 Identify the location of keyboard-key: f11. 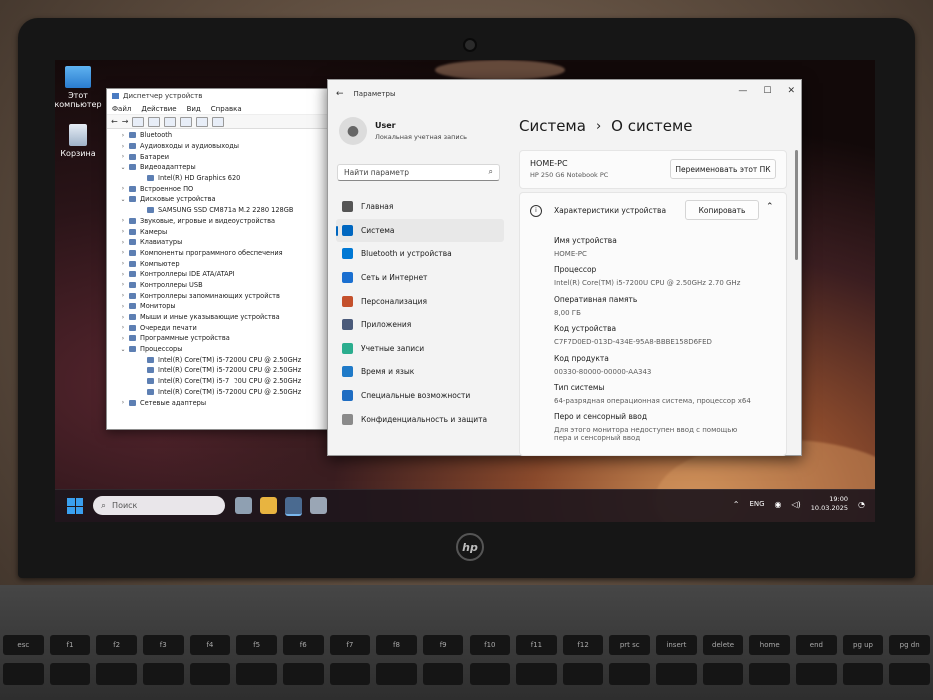
(536, 645).